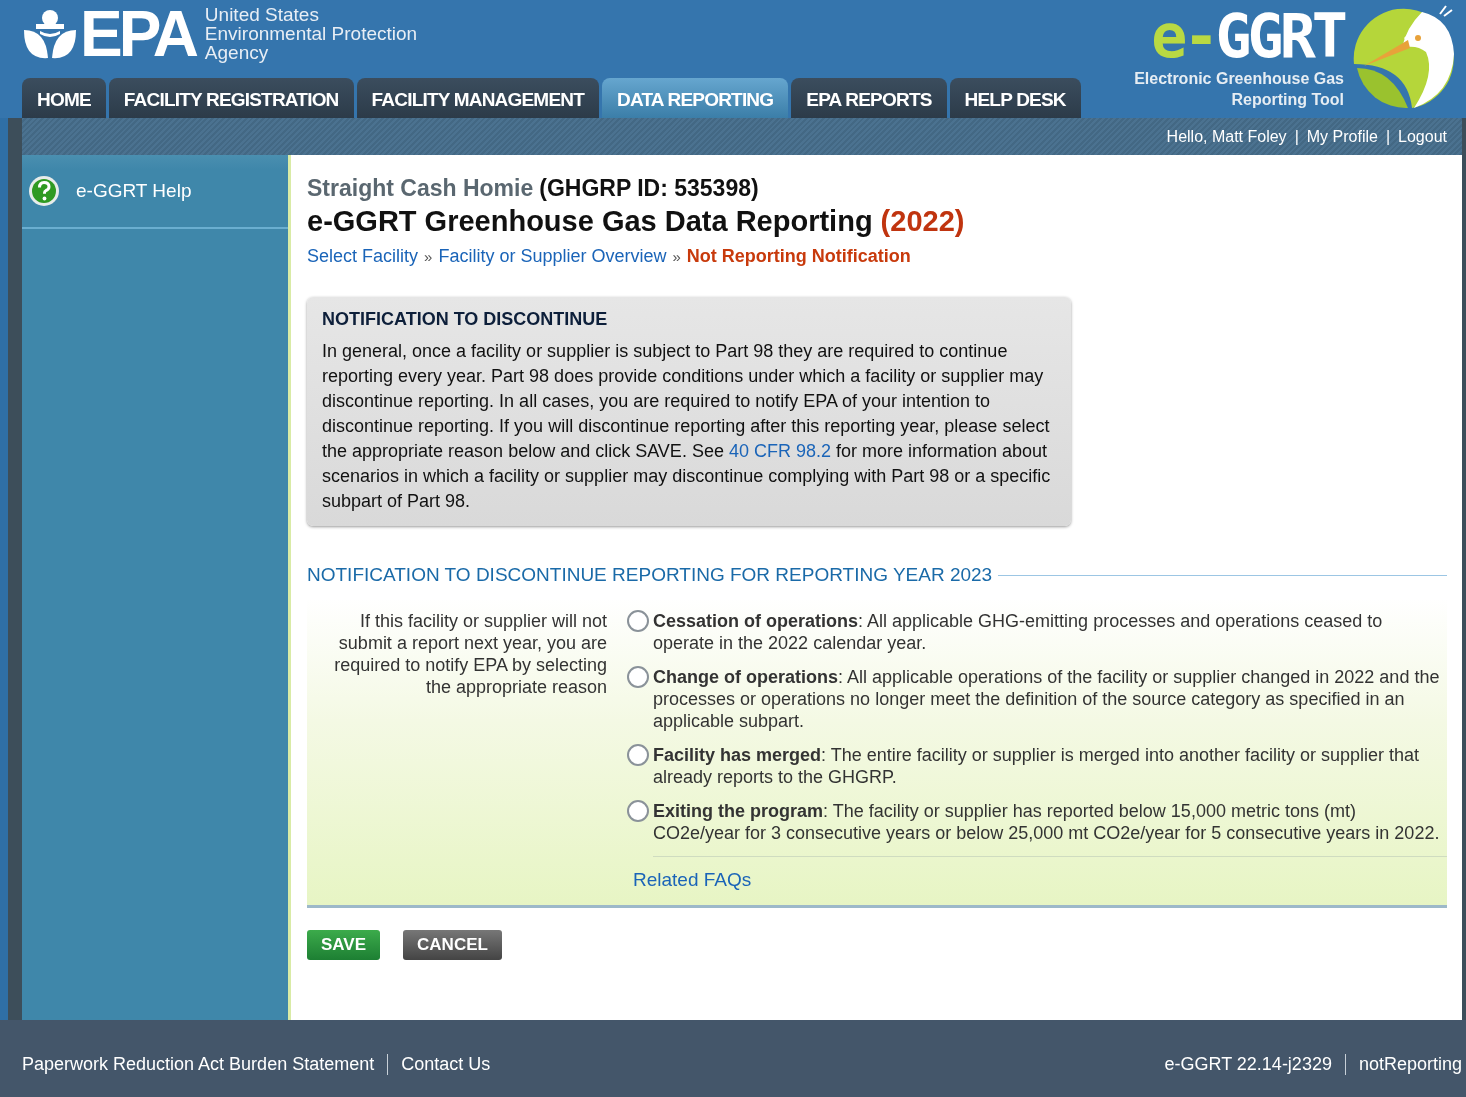  What do you see at coordinates (649, 188) in the screenshot?
I see `facility-id: (GHGRP ID: 535398)` at bounding box center [649, 188].